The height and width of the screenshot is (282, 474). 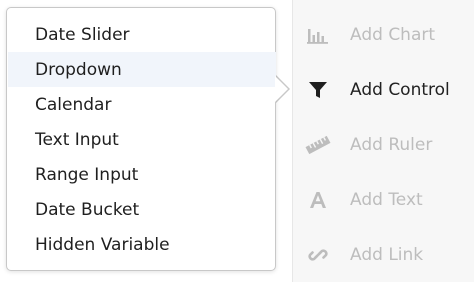 I want to click on menu-item-hidden-variable: Hidden Variable, so click(x=142, y=244).